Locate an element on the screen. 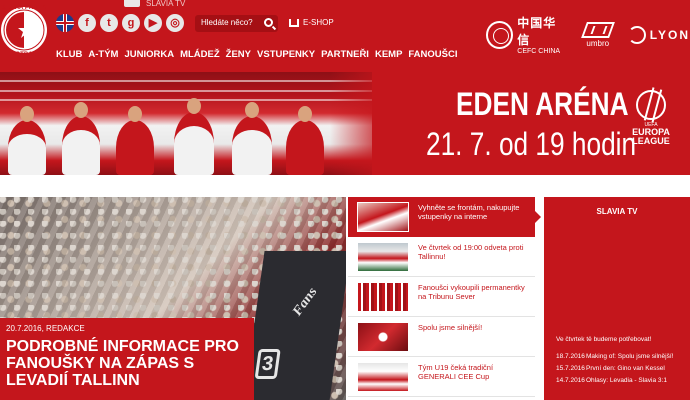 The height and width of the screenshot is (400, 690). youtube-icon is located at coordinates (132, 3).